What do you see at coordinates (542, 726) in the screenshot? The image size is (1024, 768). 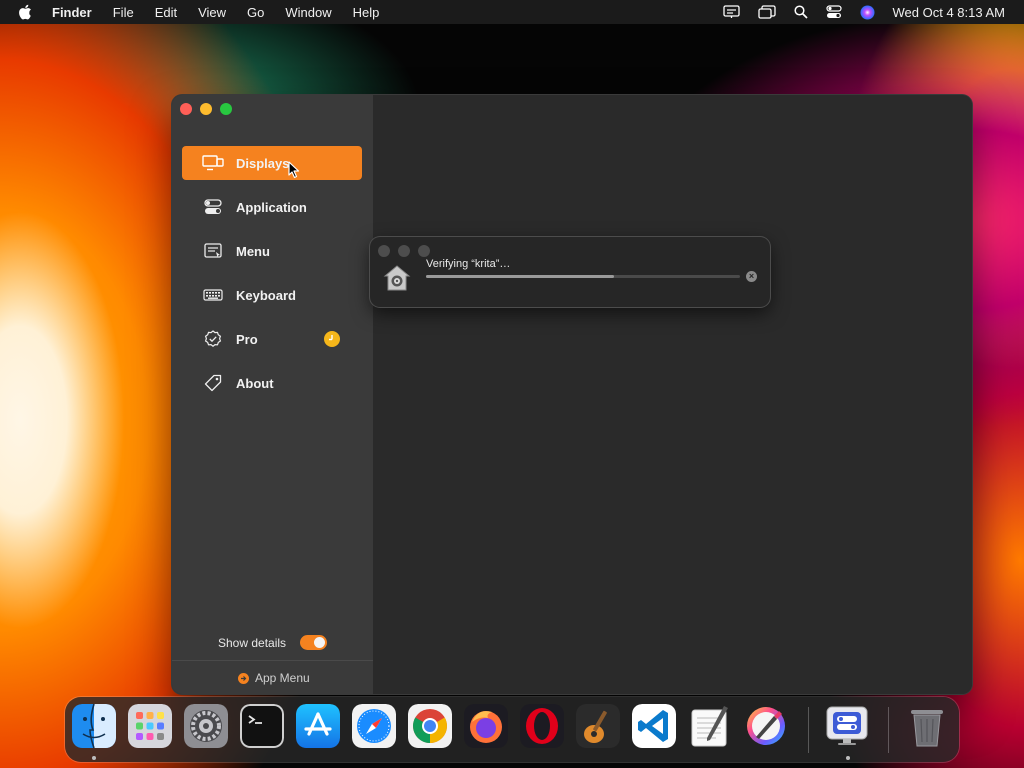 I see `dock-opera-icon` at bounding box center [542, 726].